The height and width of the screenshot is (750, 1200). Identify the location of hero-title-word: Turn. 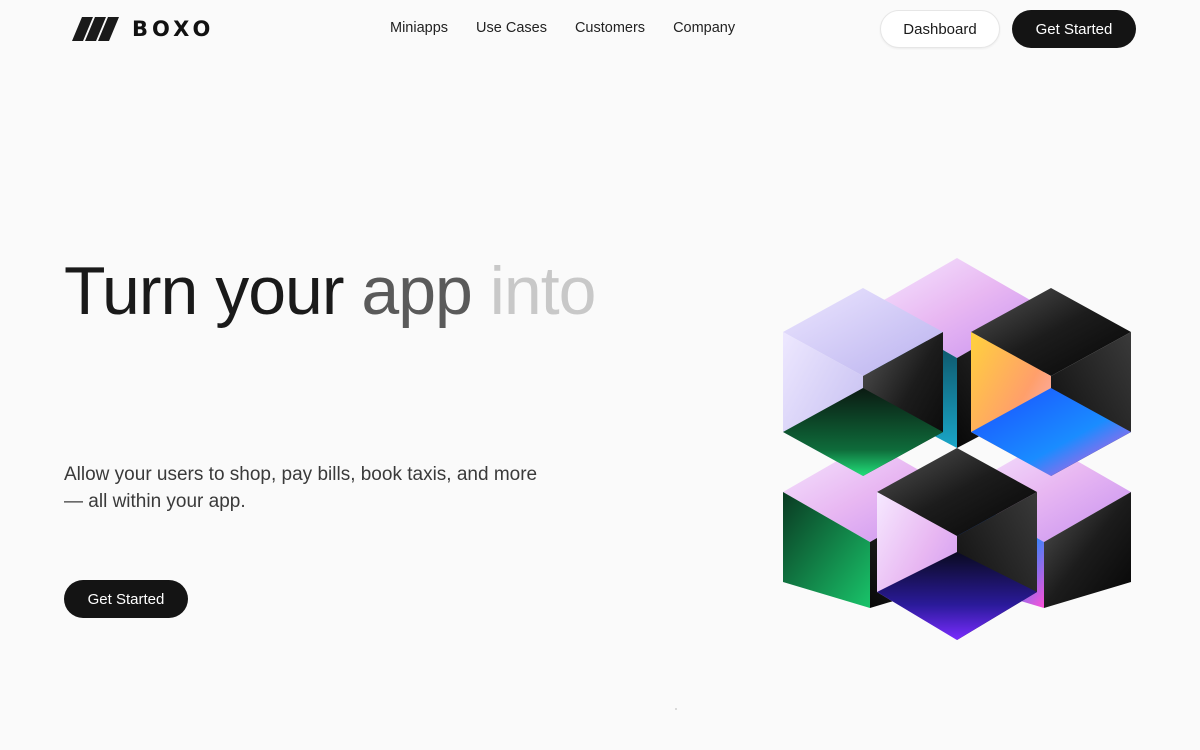
(131, 291).